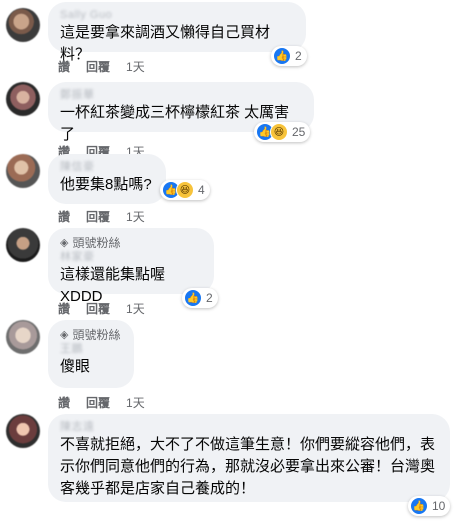  What do you see at coordinates (249, 427) in the screenshot?
I see `commenter-name: 陳志遠` at bounding box center [249, 427].